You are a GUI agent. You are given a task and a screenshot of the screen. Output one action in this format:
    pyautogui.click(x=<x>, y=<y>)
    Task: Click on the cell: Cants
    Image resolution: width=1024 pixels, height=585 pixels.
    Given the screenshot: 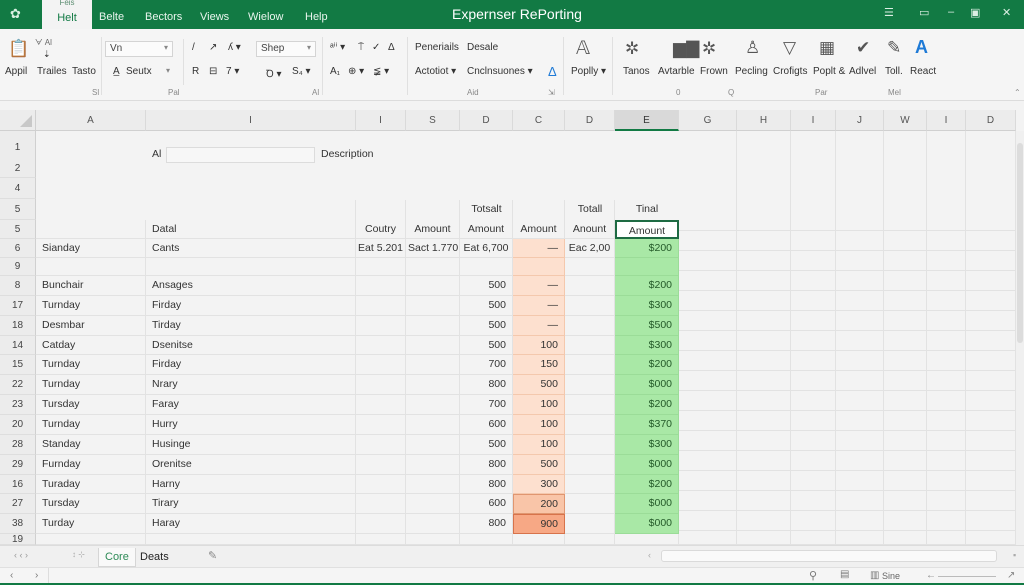 What is the action you would take?
    pyautogui.click(x=251, y=248)
    